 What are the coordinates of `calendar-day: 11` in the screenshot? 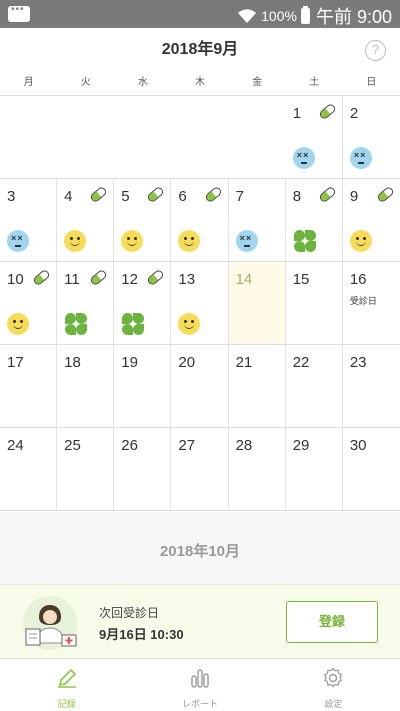 It's located at (86, 303).